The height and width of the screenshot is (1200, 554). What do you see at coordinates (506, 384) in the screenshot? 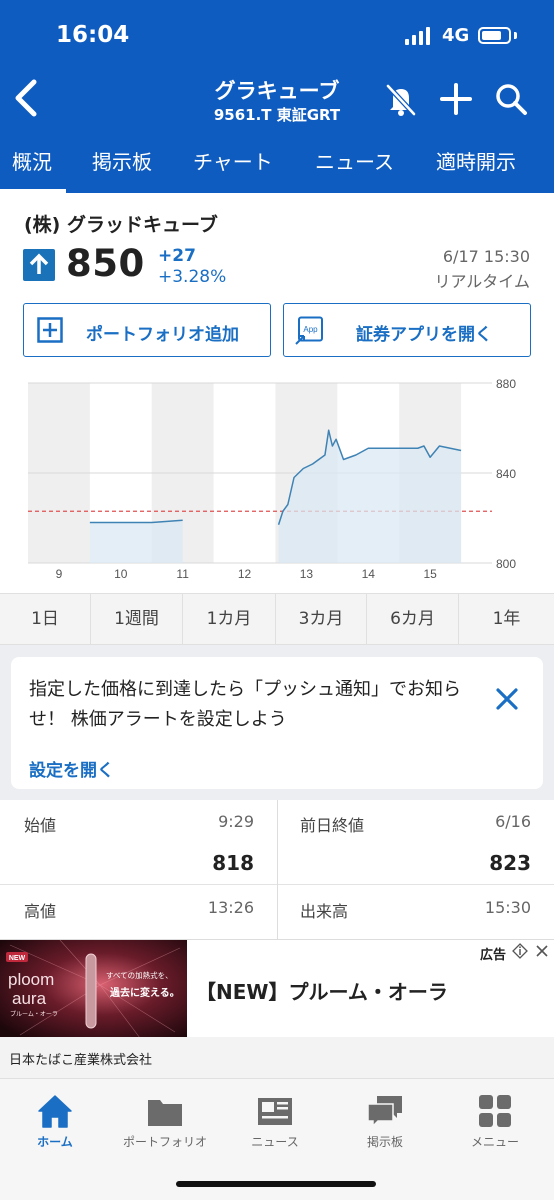
I see `y-tick-label: 880` at bounding box center [506, 384].